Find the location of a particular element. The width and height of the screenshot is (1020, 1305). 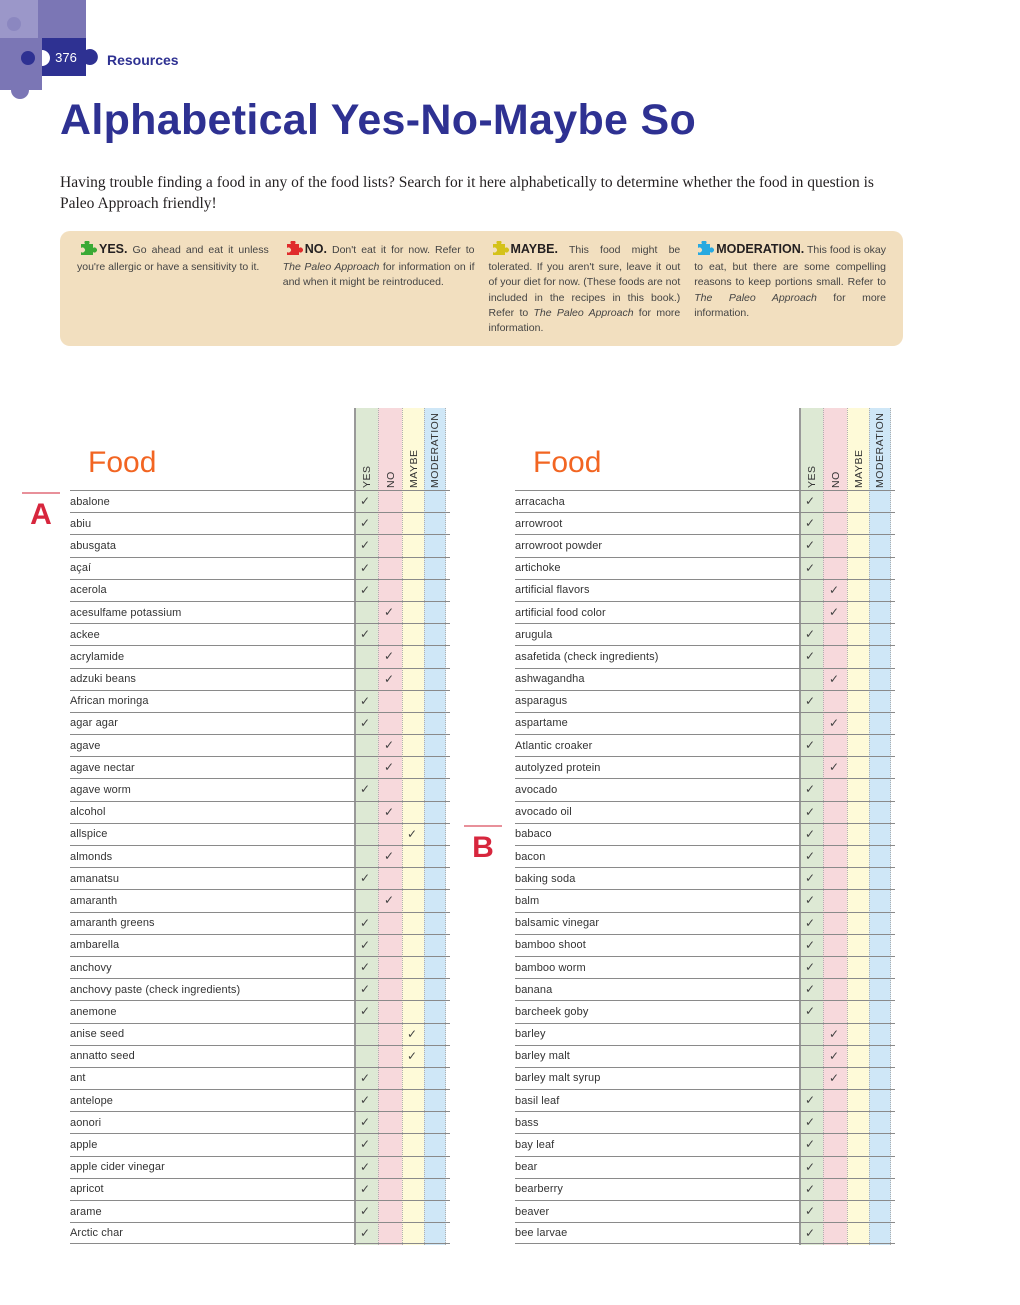

food-name: bee larvae is located at coordinates (541, 1233).